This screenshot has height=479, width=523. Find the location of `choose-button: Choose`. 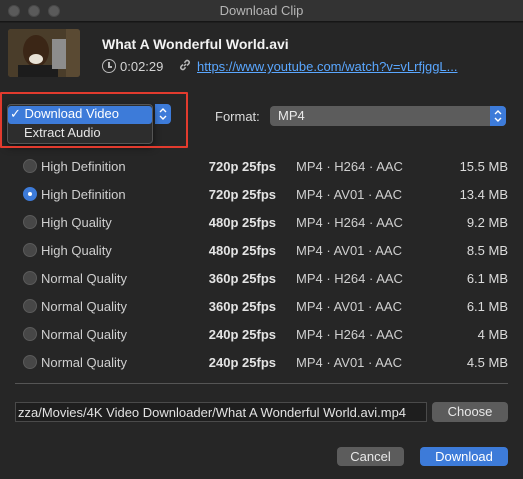

choose-button: Choose is located at coordinates (470, 412).